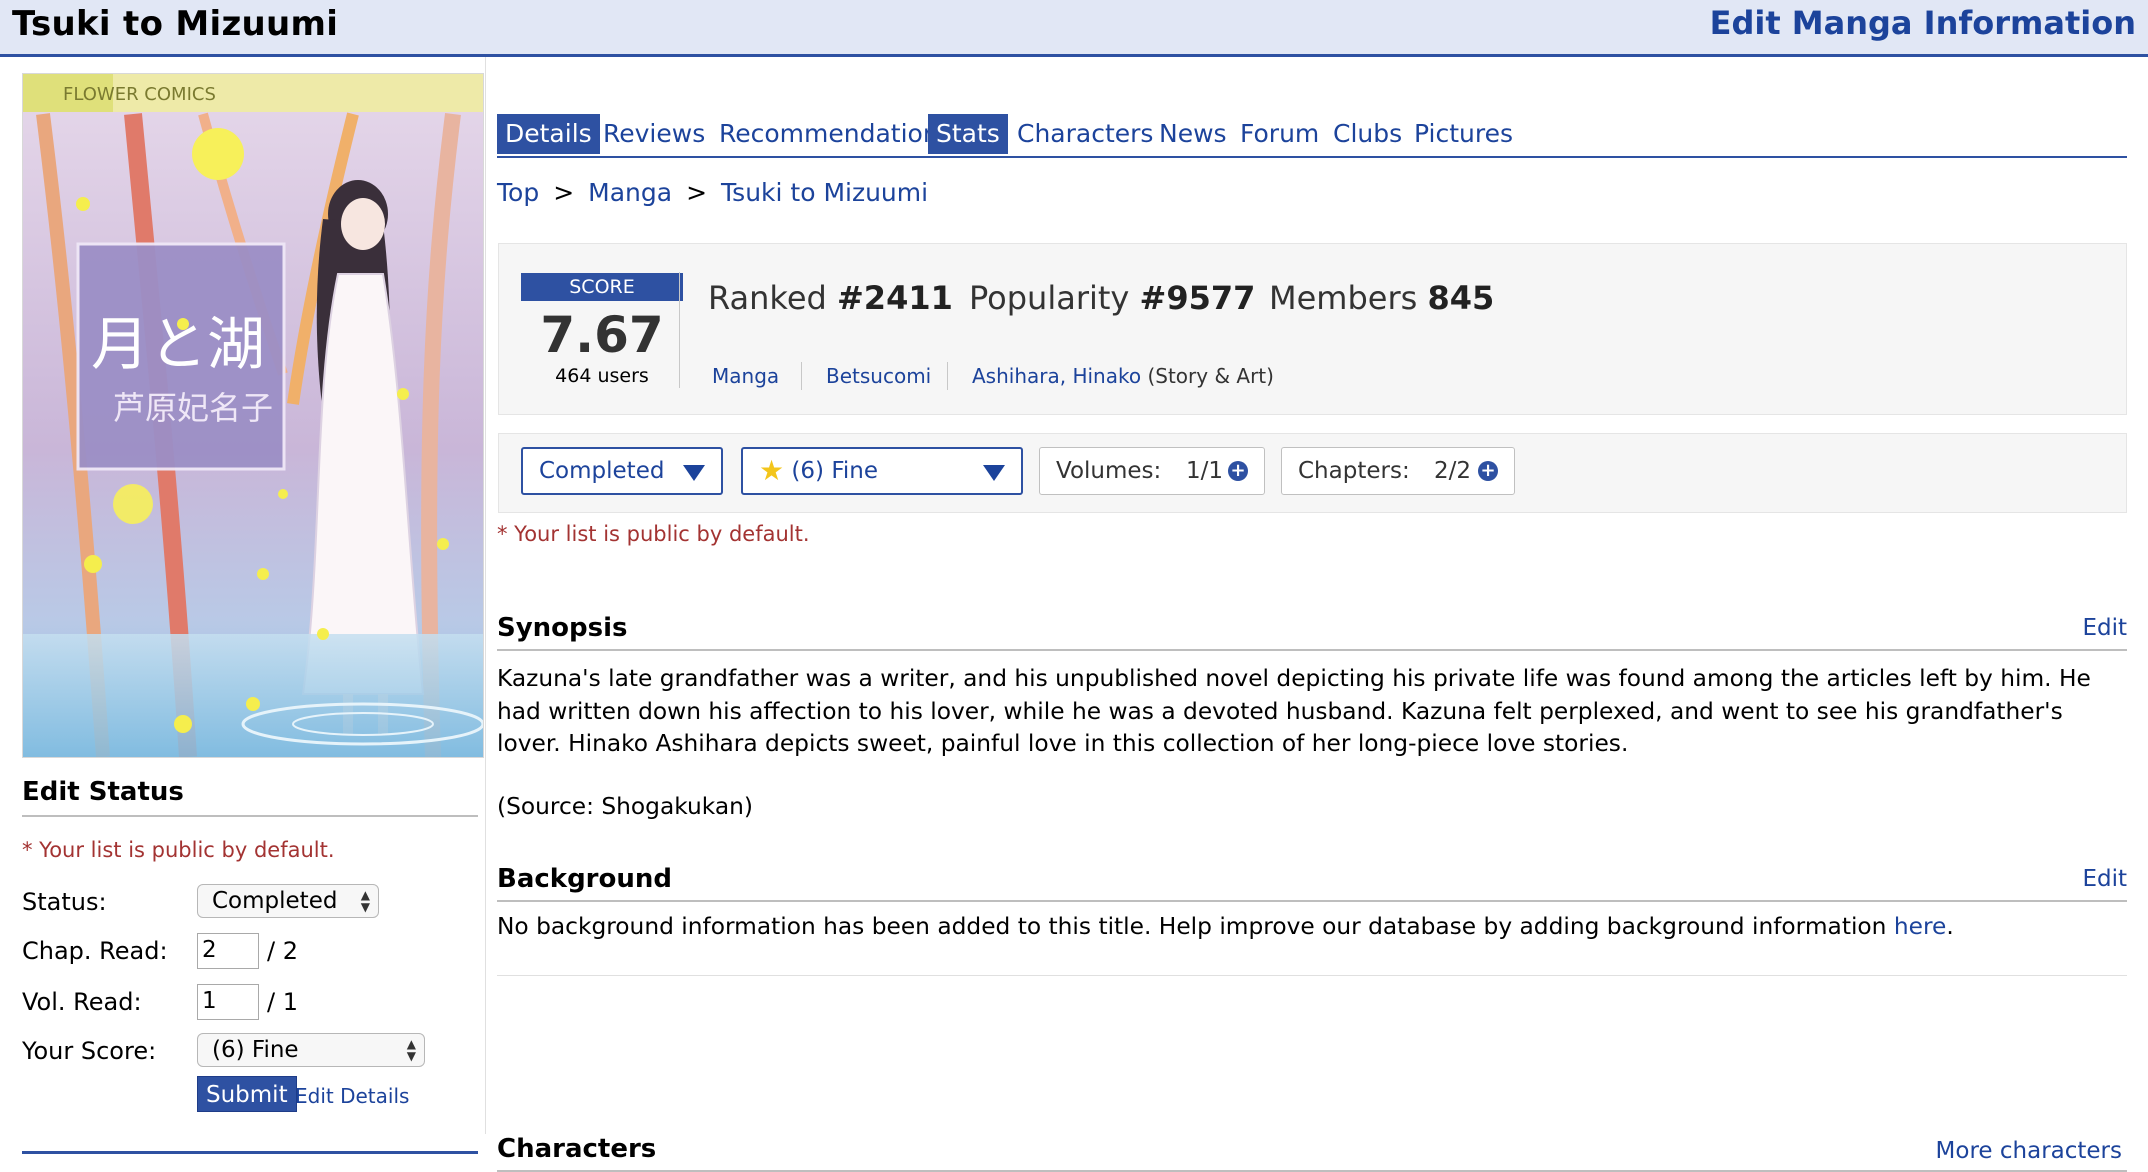 Image resolution: width=2148 pixels, height=1172 pixels. I want to click on characters-heading: Characters, so click(577, 1149).